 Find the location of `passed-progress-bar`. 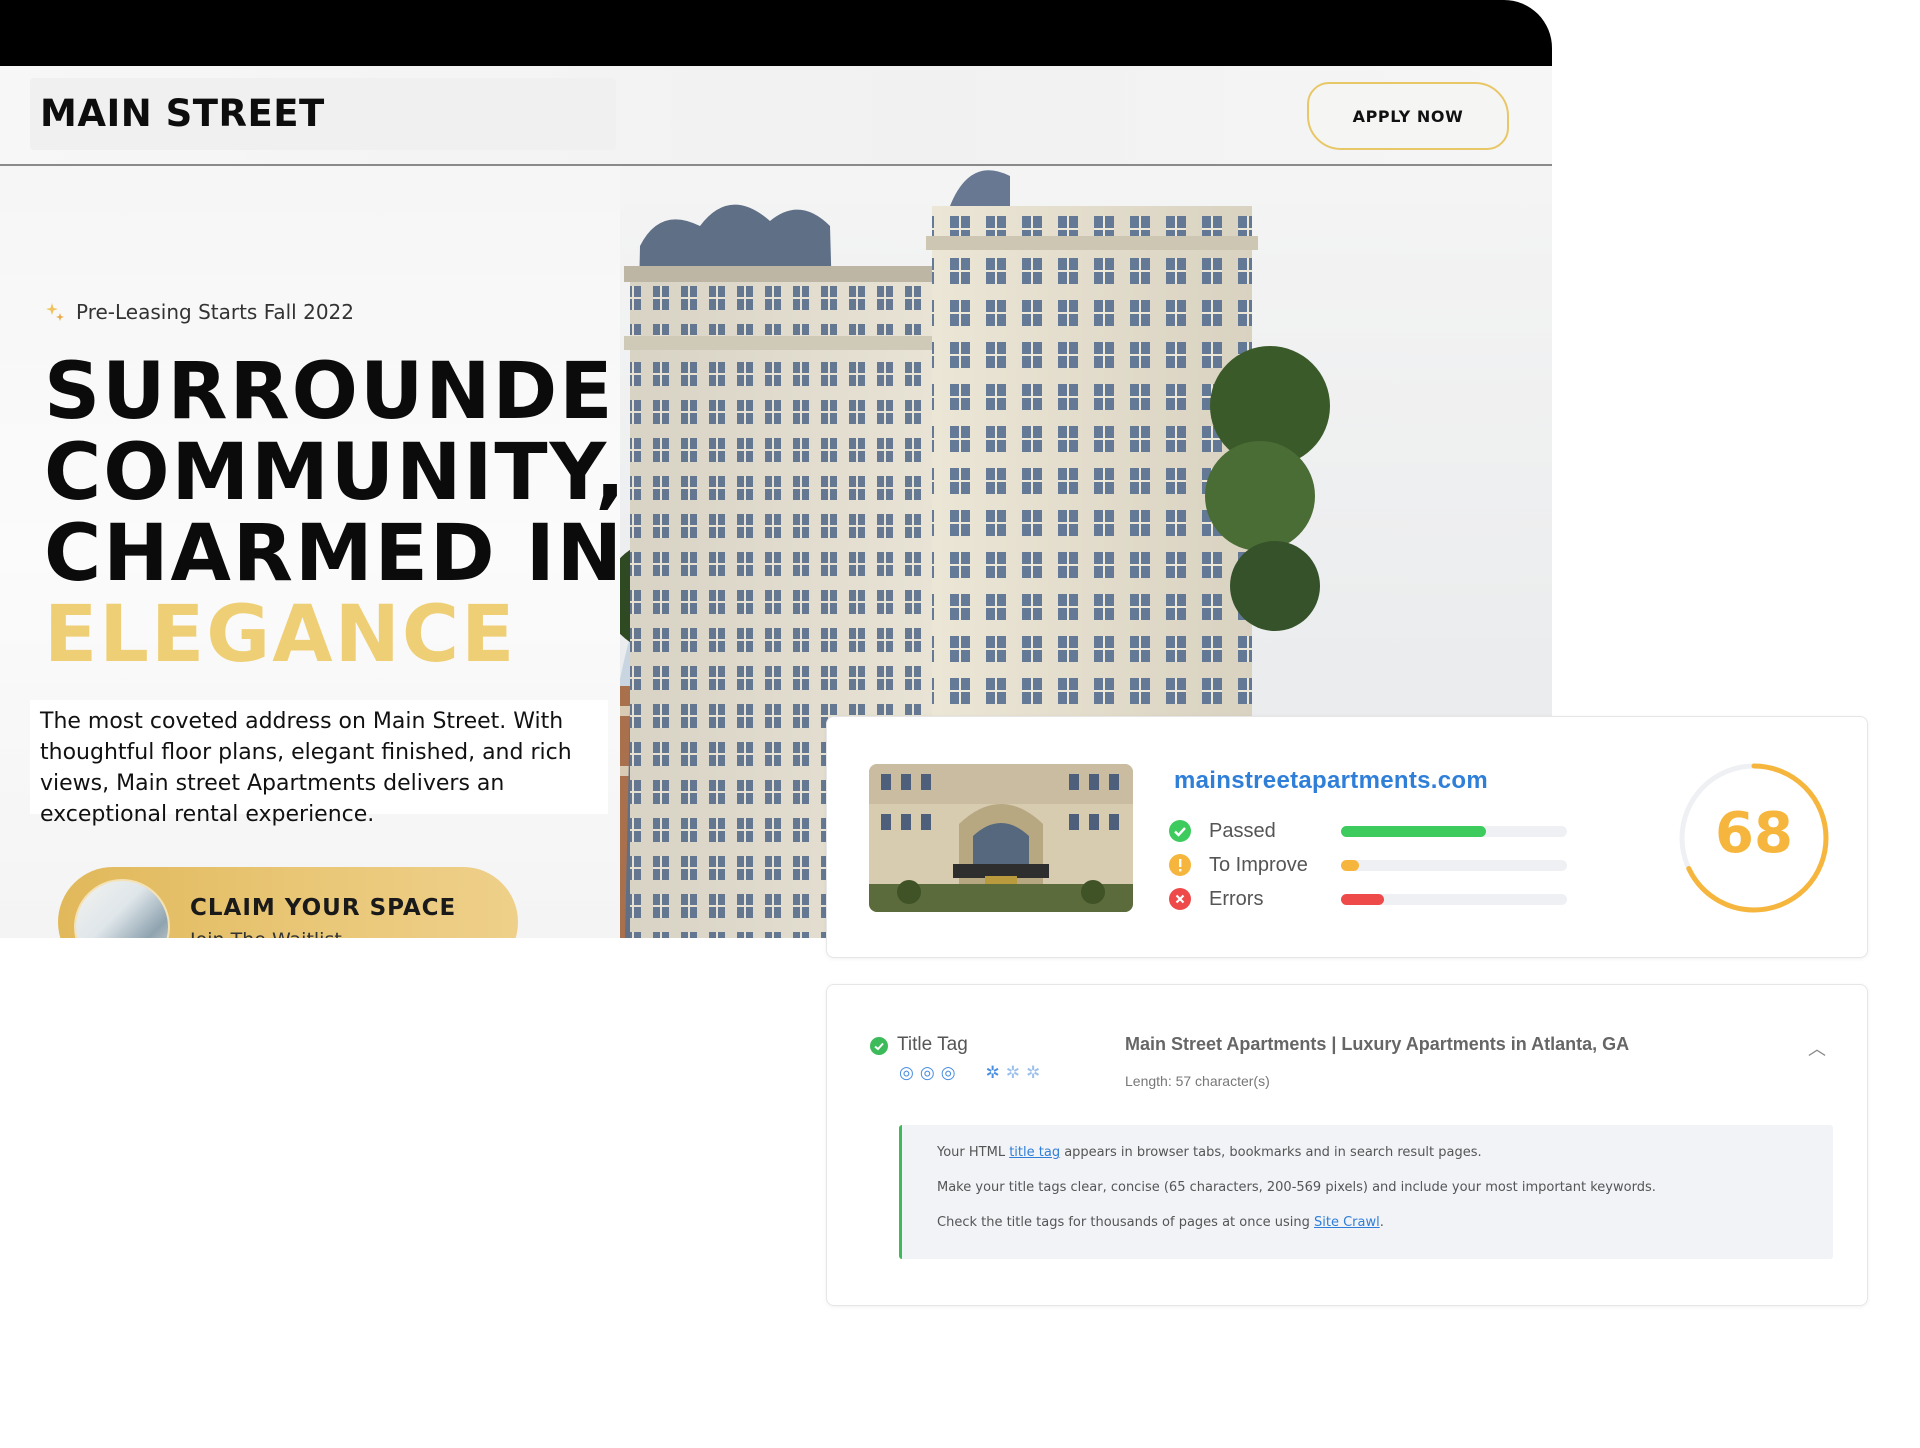

passed-progress-bar is located at coordinates (1454, 831).